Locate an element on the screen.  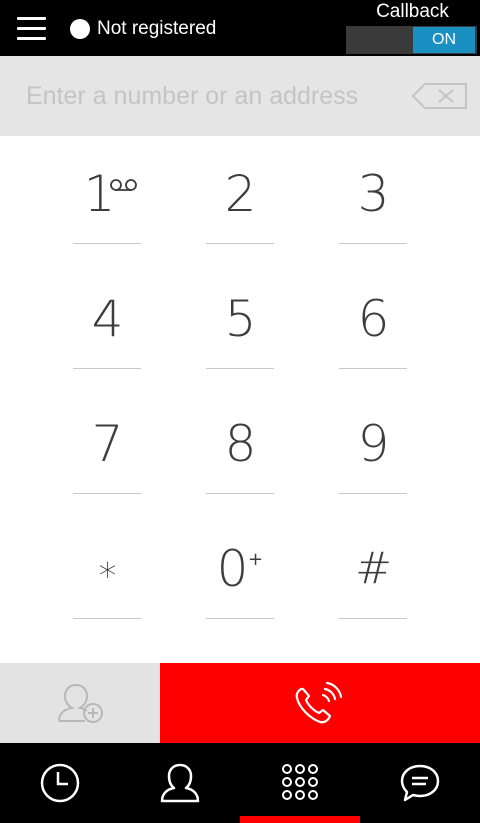
key-digit: 6 is located at coordinates (373, 319).